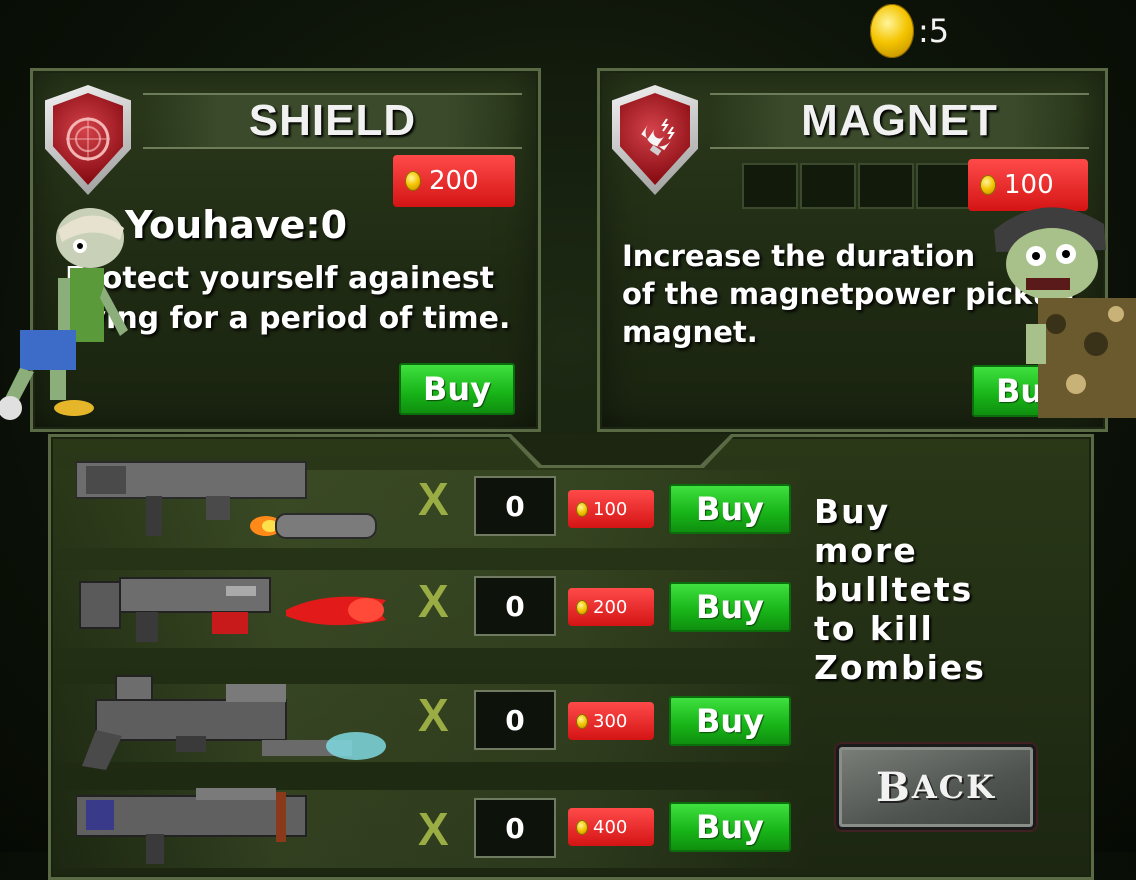 This screenshot has height=880, width=1136. What do you see at coordinates (234, 722) in the screenshot?
I see `laser-gun-image` at bounding box center [234, 722].